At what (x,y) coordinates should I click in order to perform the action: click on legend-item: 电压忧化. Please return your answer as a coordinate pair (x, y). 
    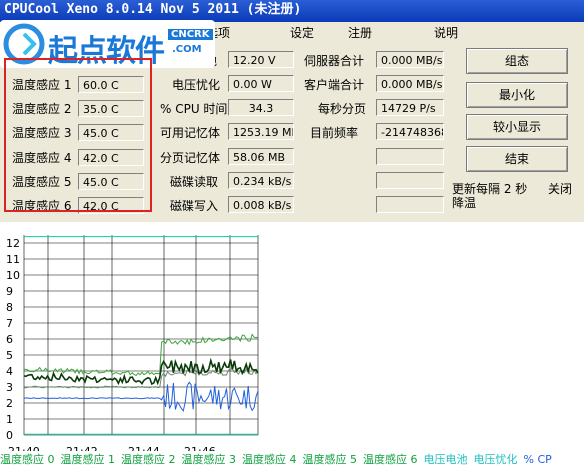
    Looking at the image, I should click on (495, 459).